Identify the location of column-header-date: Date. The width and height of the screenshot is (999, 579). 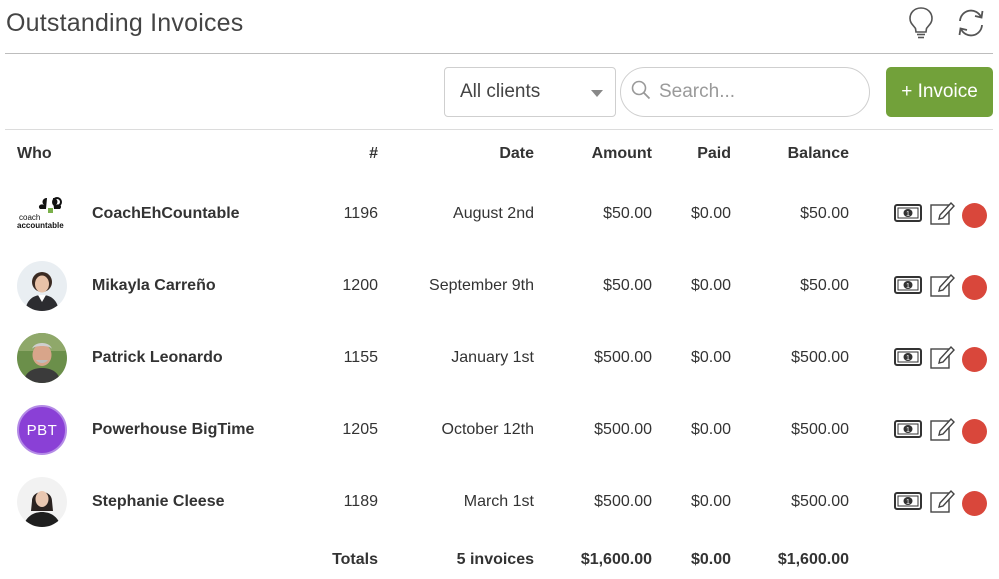
(477, 154).